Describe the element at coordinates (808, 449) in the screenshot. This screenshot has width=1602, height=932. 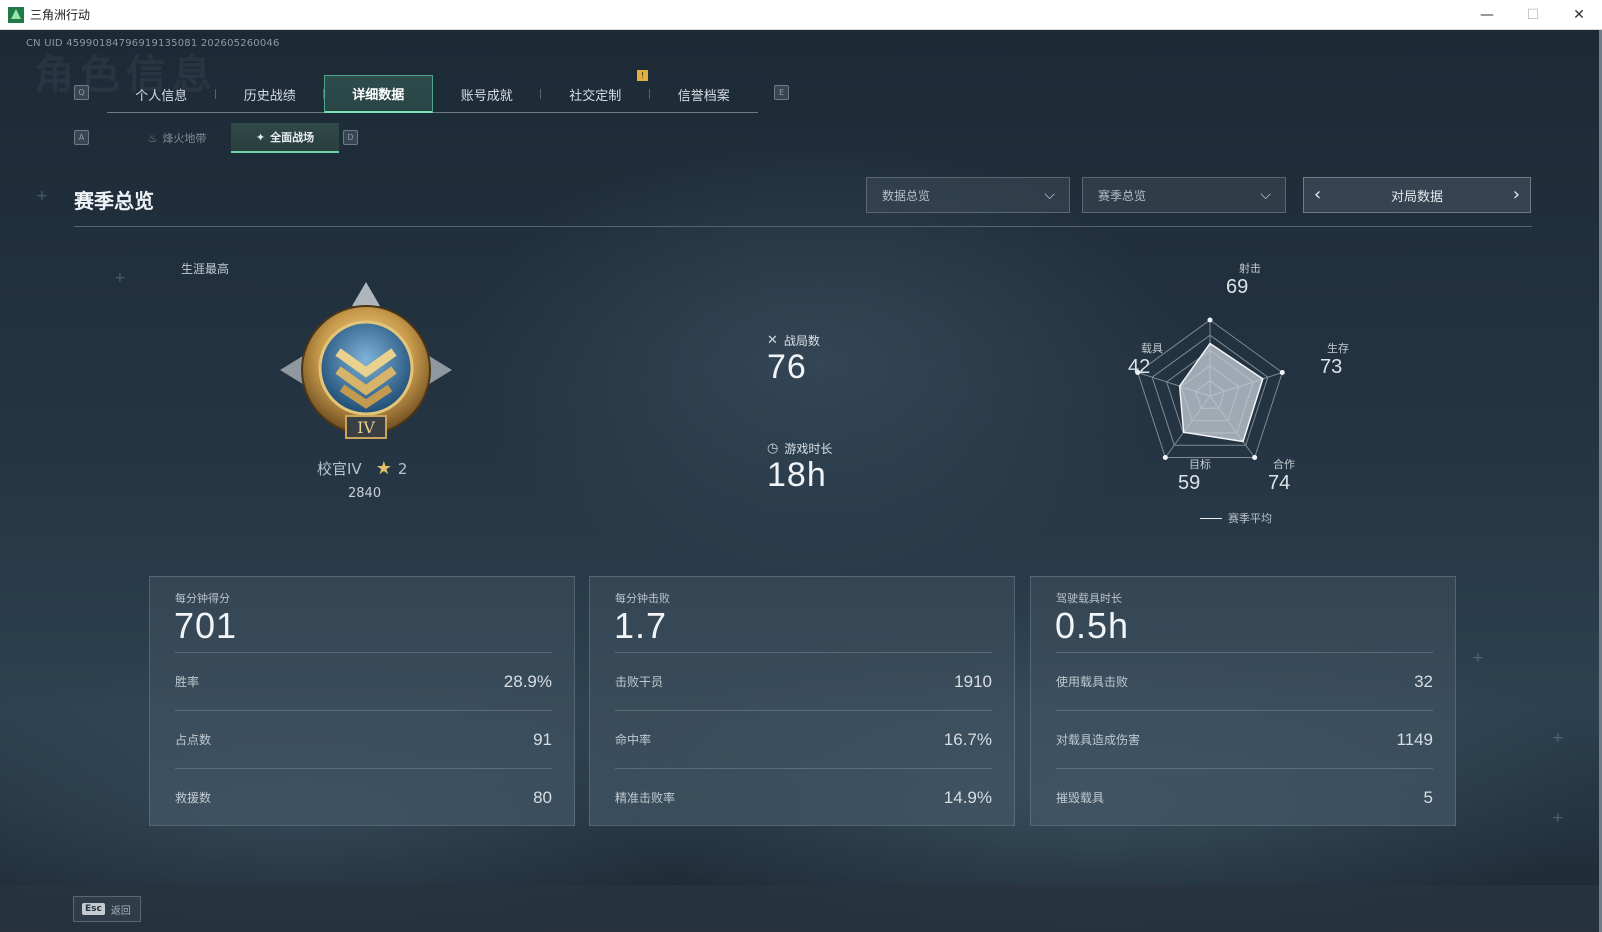
I see `playtime-label: 游戏时长` at that location.